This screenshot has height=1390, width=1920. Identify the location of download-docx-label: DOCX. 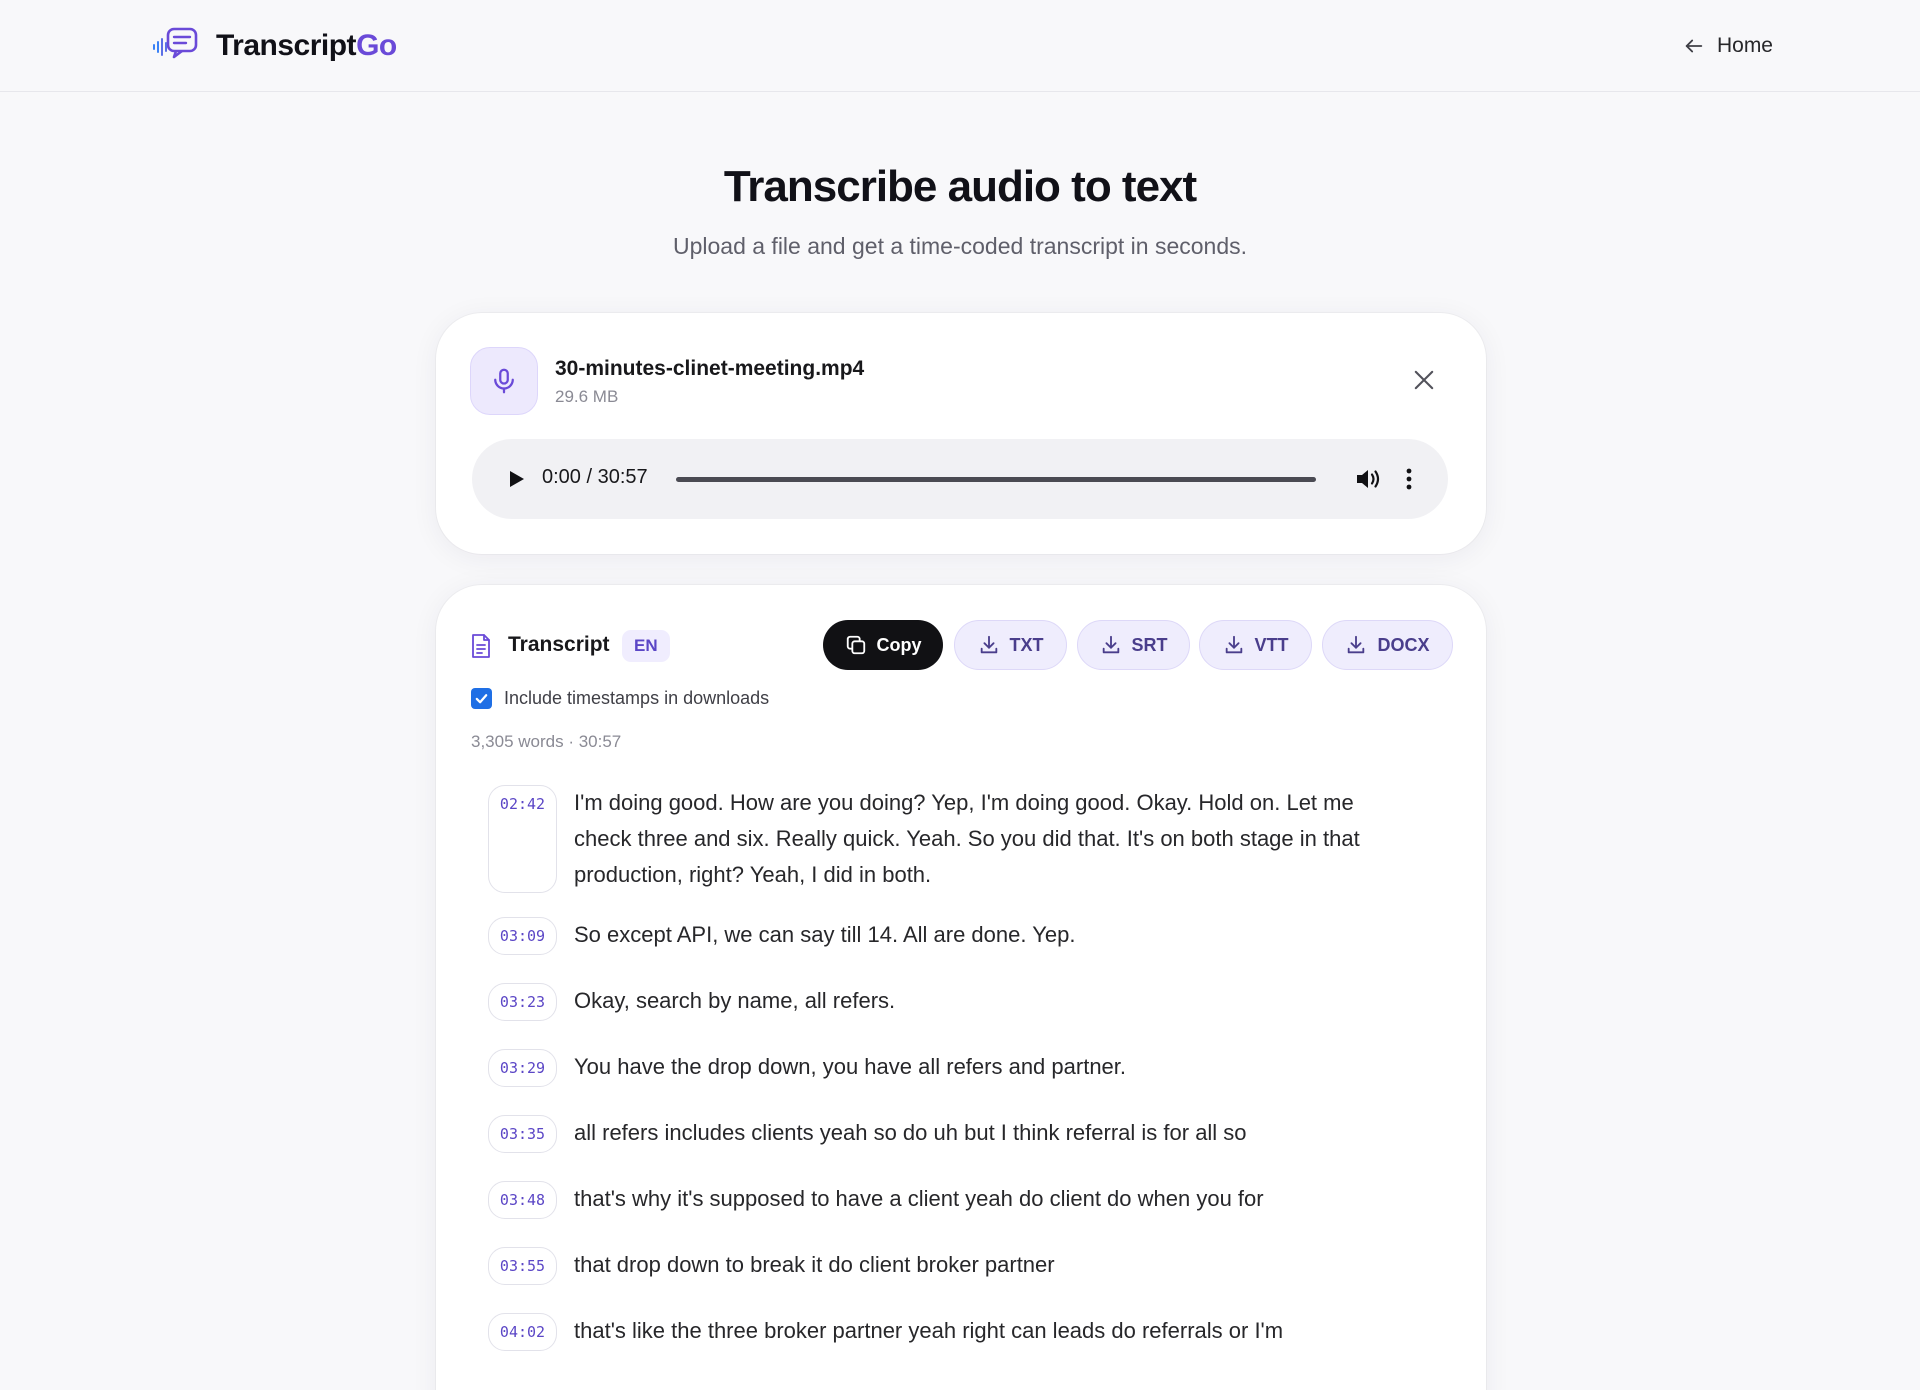
(1403, 644).